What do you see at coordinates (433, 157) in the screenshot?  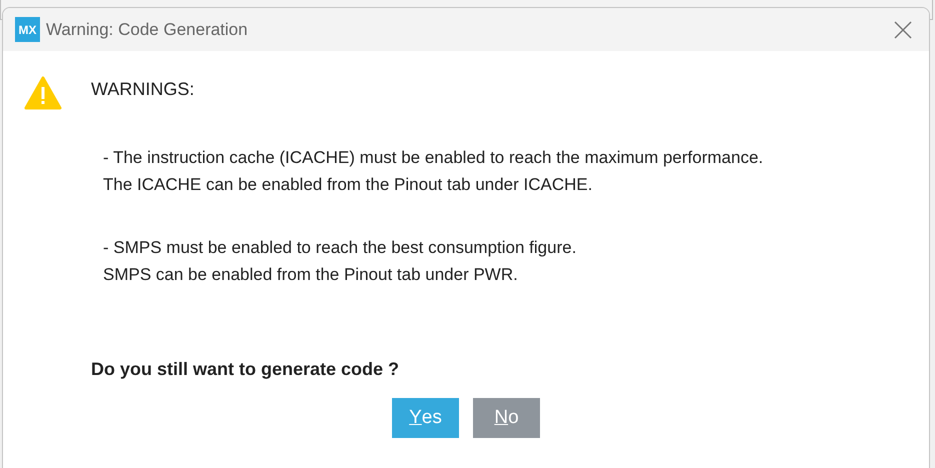 I see `message-line: - The instruction cache (ICACHE) must be enabled to reach the maximum performance.` at bounding box center [433, 157].